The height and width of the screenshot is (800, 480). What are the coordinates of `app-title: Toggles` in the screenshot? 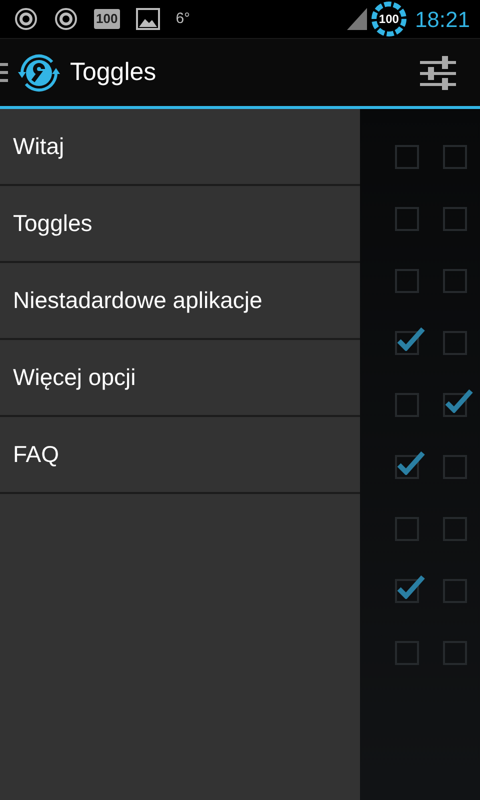 It's located at (114, 72).